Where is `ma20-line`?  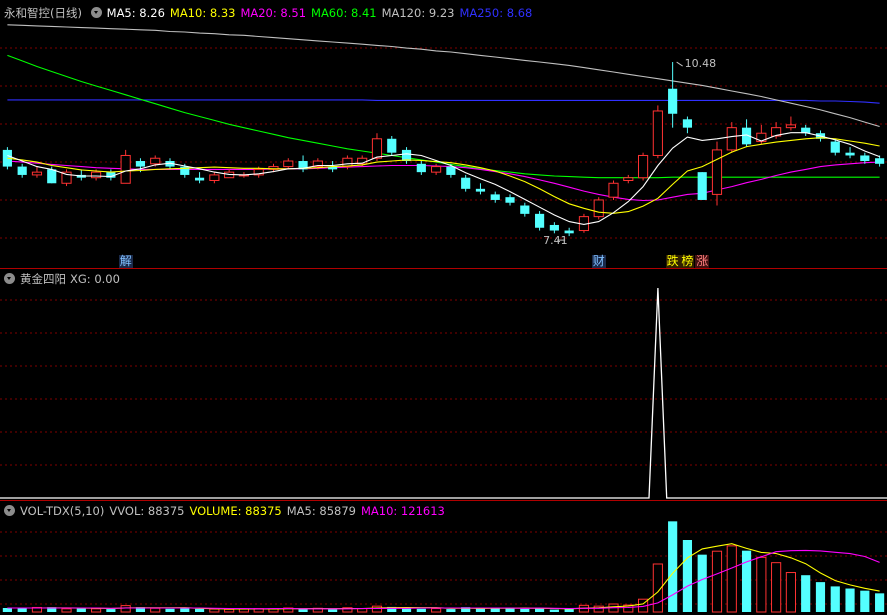
ma20-line is located at coordinates (443, 181).